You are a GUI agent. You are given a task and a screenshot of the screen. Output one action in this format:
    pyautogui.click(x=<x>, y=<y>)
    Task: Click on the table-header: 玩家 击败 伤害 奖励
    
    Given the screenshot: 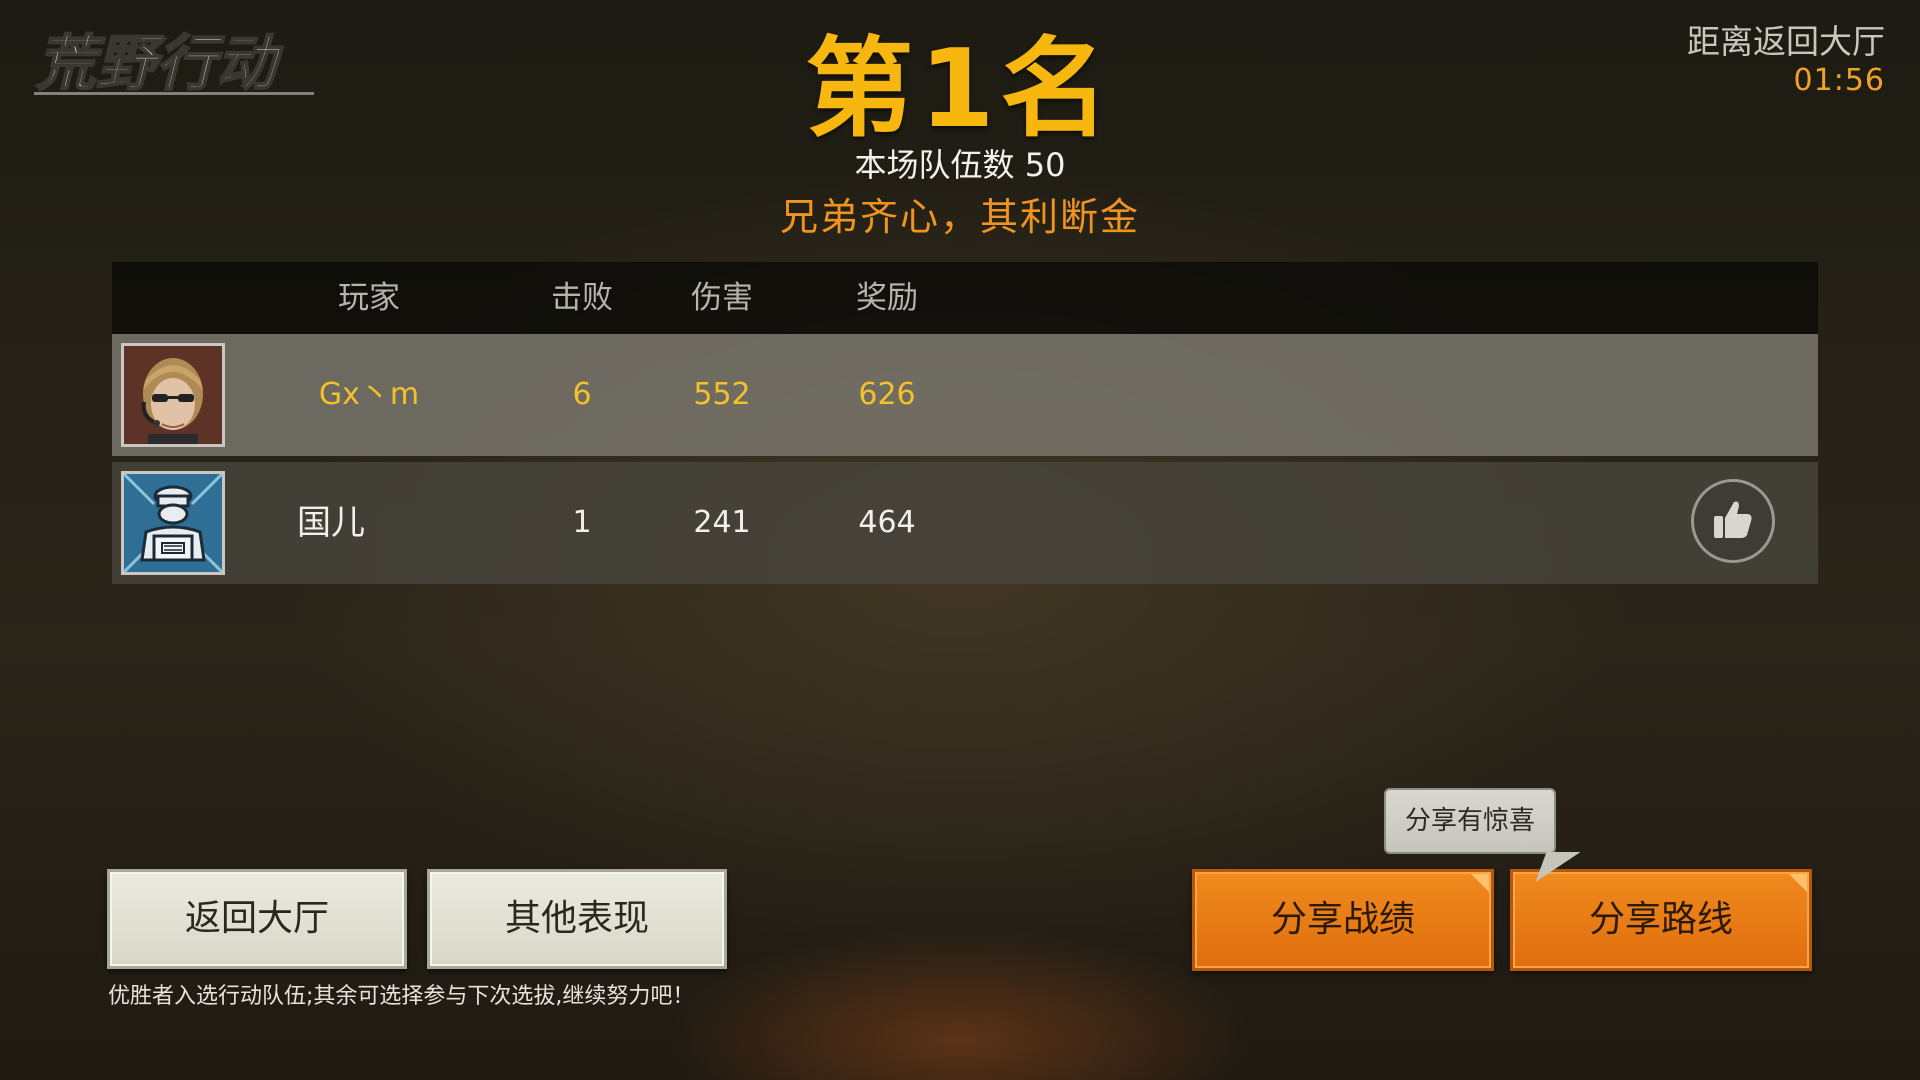 What is the action you would take?
    pyautogui.click(x=965, y=298)
    